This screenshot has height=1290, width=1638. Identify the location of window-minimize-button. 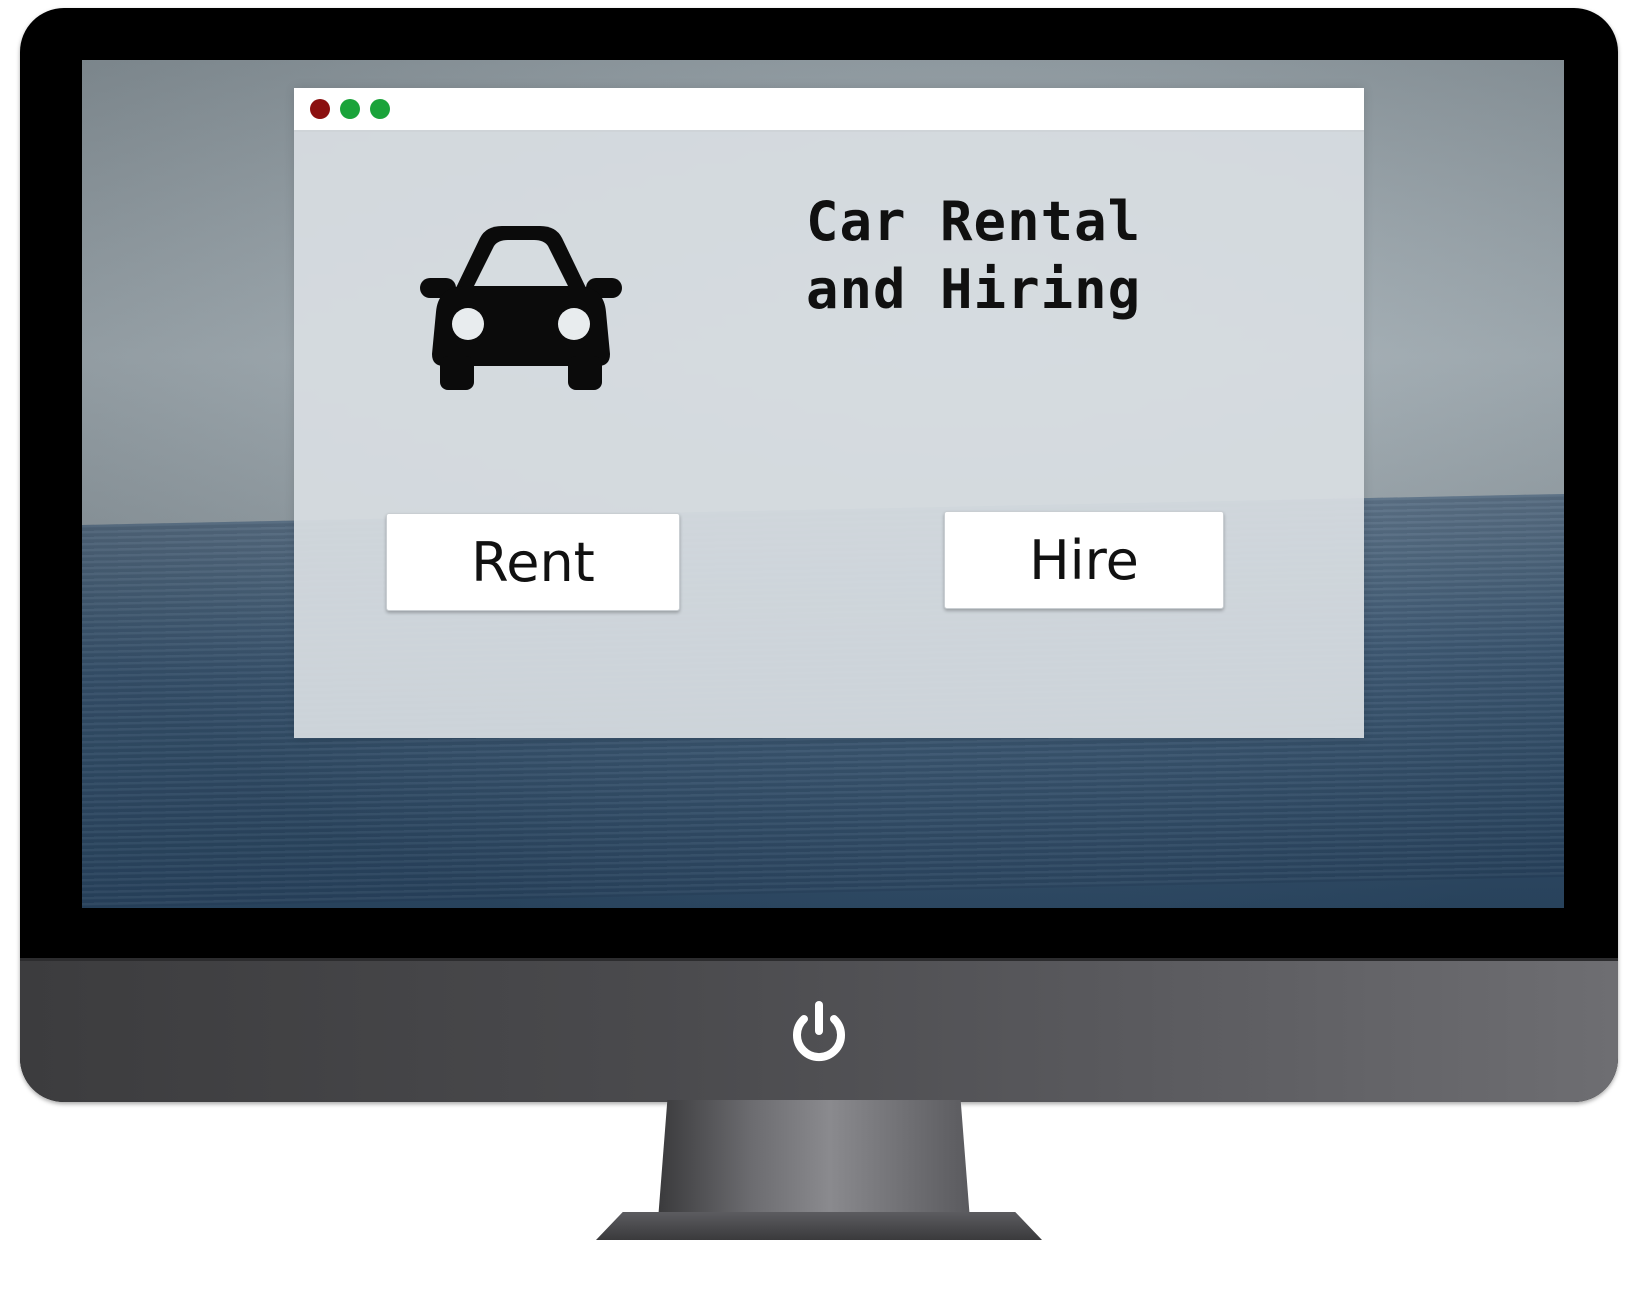
(350, 109).